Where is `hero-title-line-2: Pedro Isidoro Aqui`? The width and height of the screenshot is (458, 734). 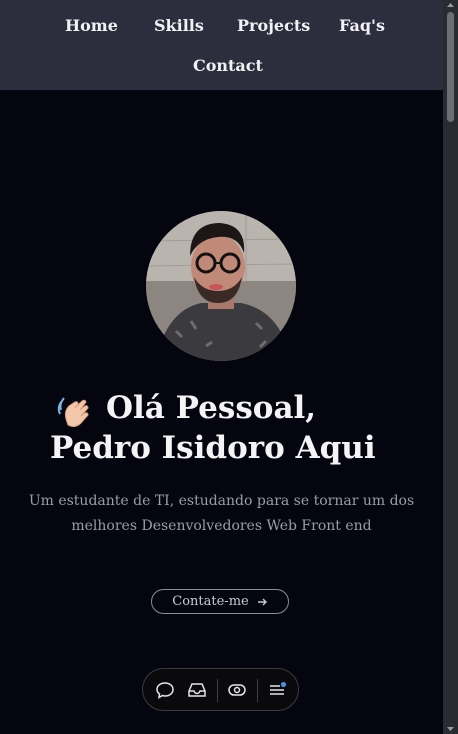
hero-title-line-2: Pedro Isidoro Aqui is located at coordinates (213, 448).